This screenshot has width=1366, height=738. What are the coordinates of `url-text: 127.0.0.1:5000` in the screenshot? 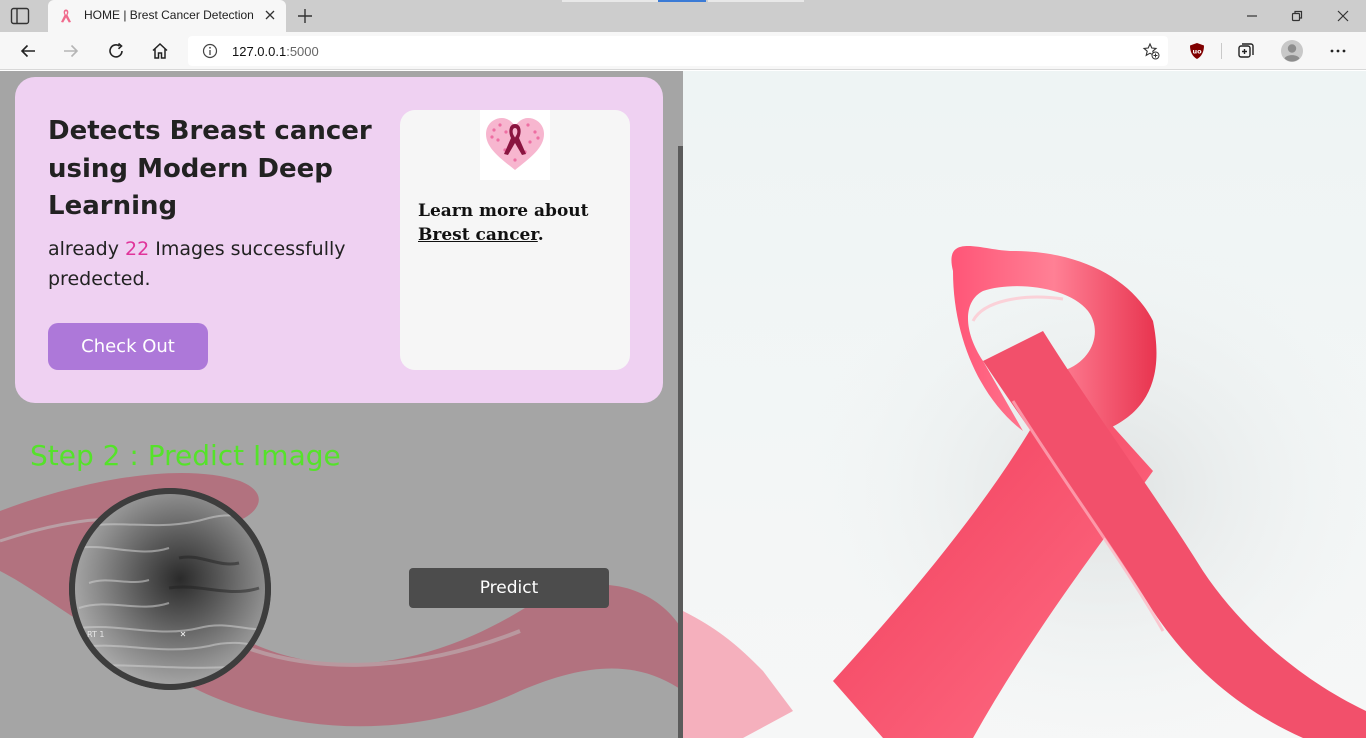 It's located at (275, 51).